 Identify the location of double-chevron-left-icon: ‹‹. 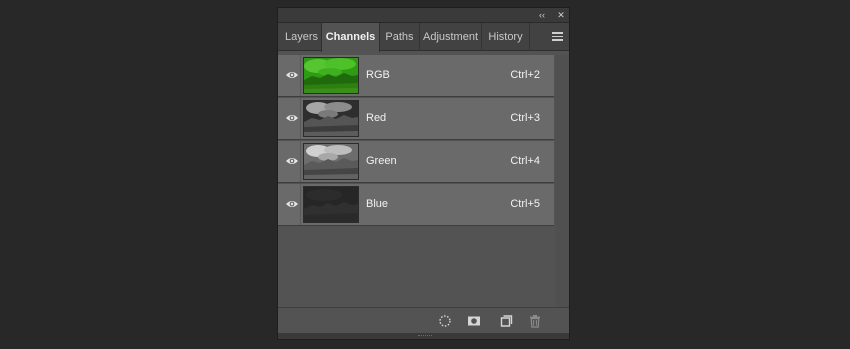
(542, 15).